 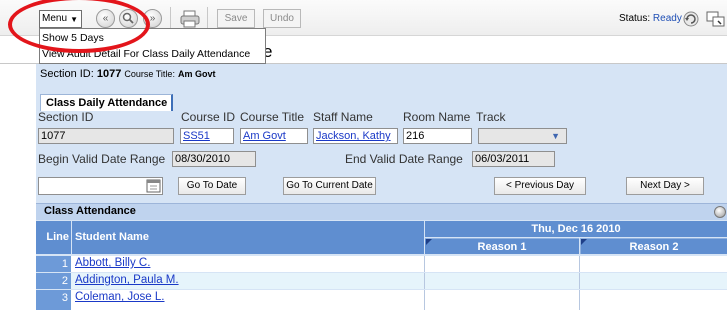 I want to click on section-id-field: 1077, so click(x=106, y=136).